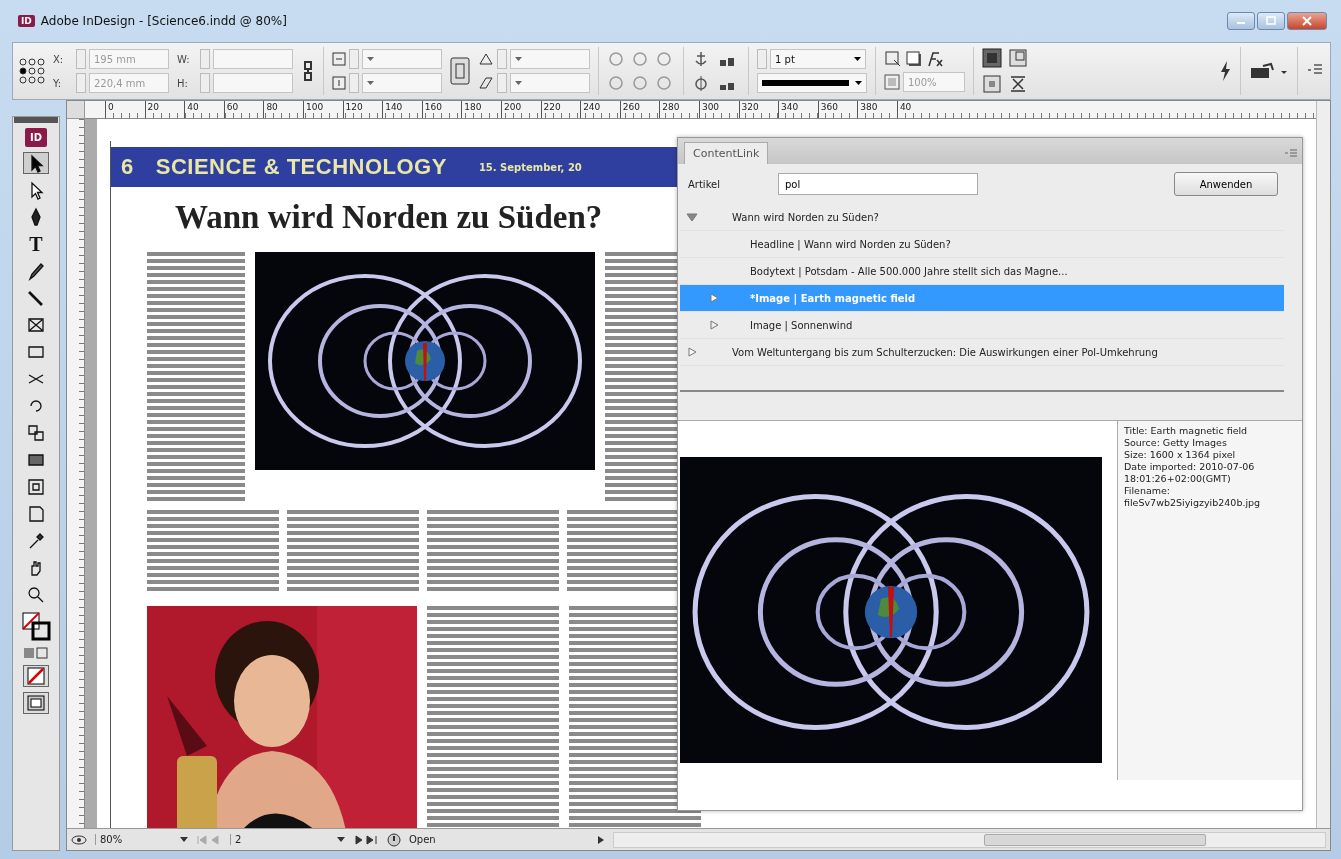 This screenshot has height=859, width=1341. Describe the element at coordinates (36, 514) in the screenshot. I see `note-icon` at that location.